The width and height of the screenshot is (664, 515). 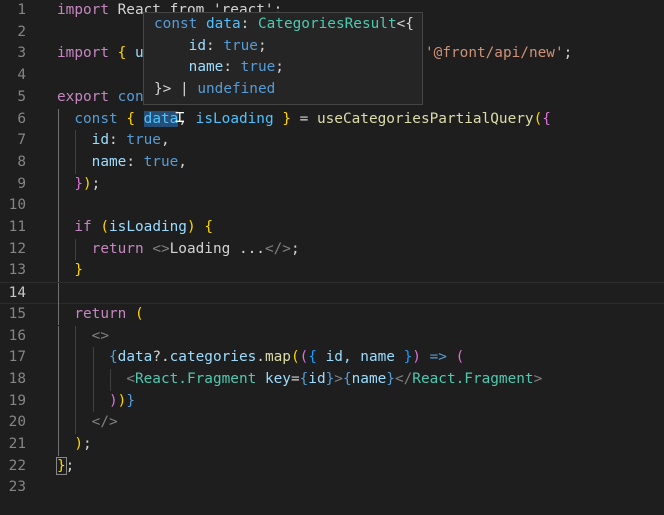 What do you see at coordinates (17, 335) in the screenshot?
I see `line-number: 16` at bounding box center [17, 335].